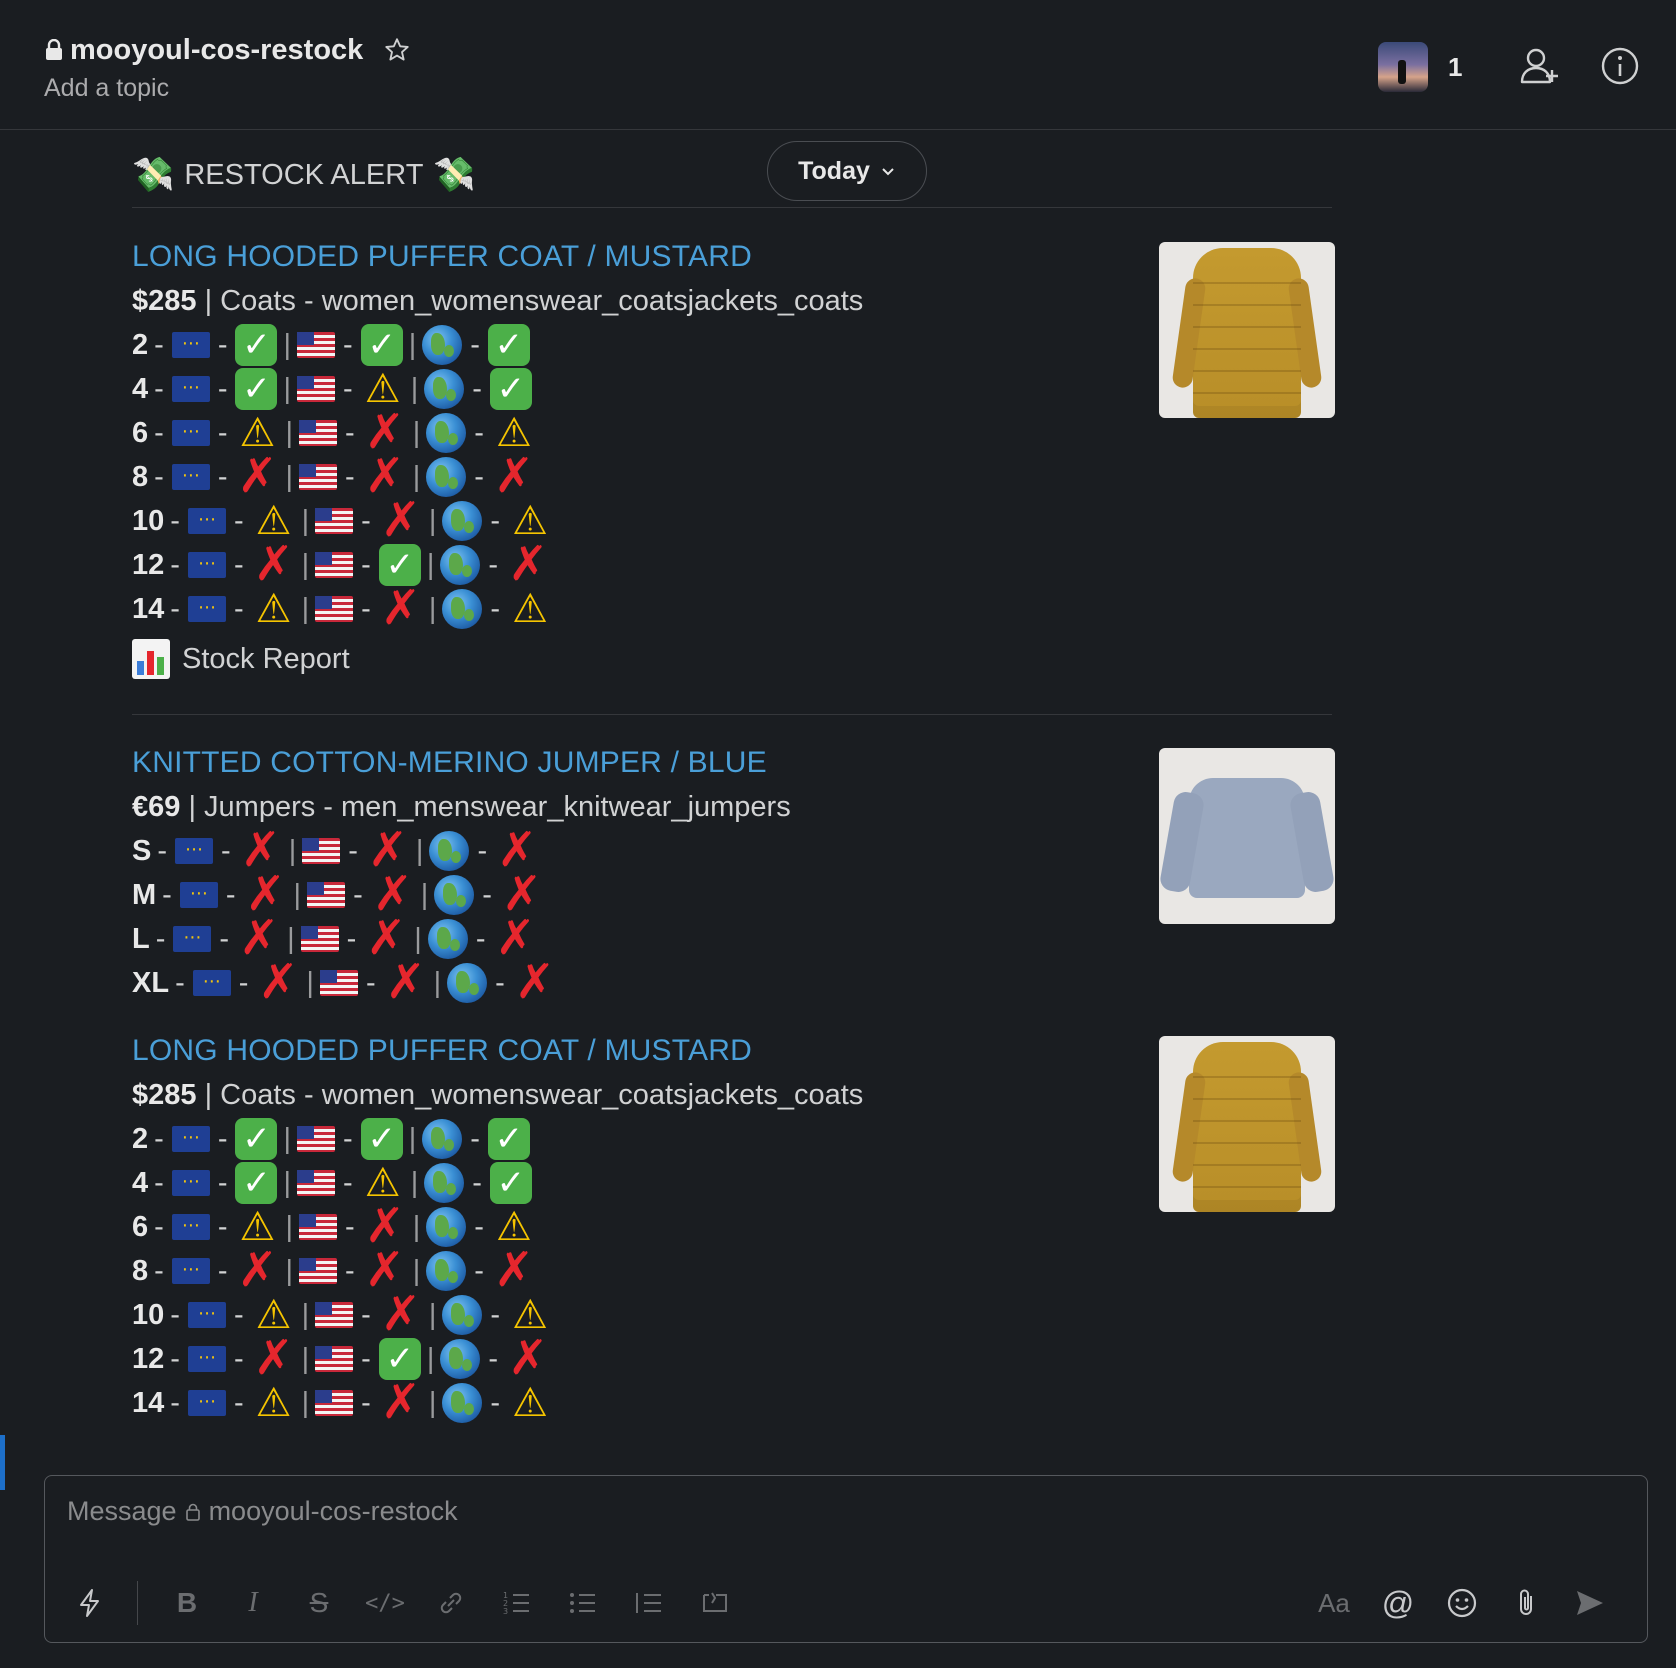 Image resolution: width=1676 pixels, height=1668 pixels. Describe the element at coordinates (1398, 1603) in the screenshot. I see `mention-icon: @` at that location.